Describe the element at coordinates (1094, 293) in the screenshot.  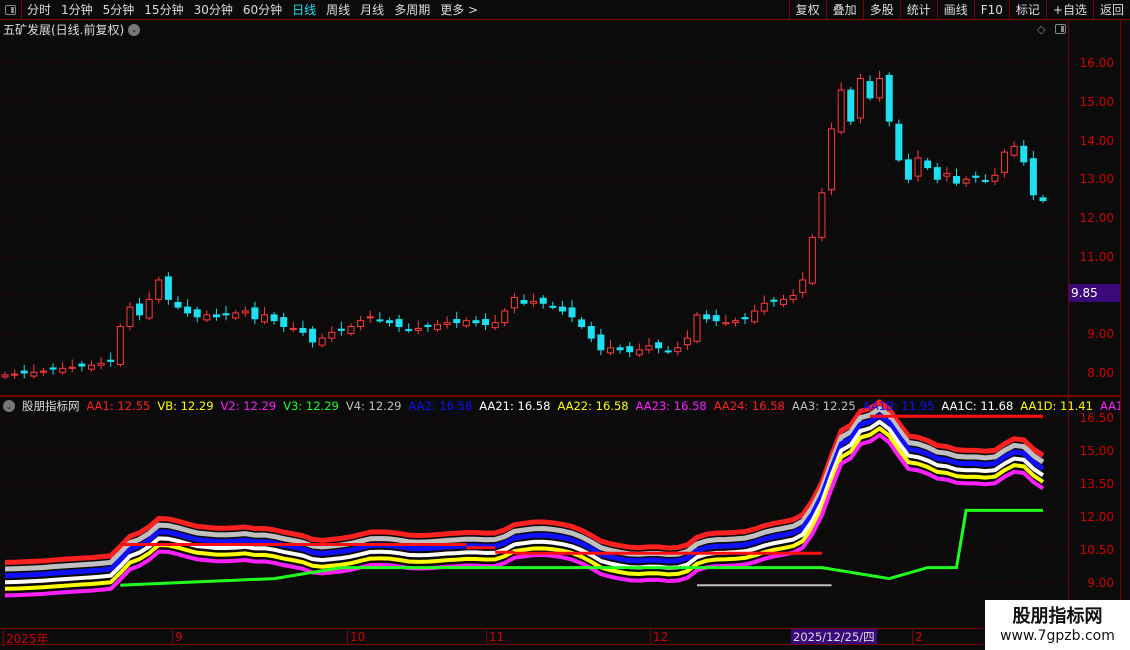
I see `current-price-label: 9.85` at that location.